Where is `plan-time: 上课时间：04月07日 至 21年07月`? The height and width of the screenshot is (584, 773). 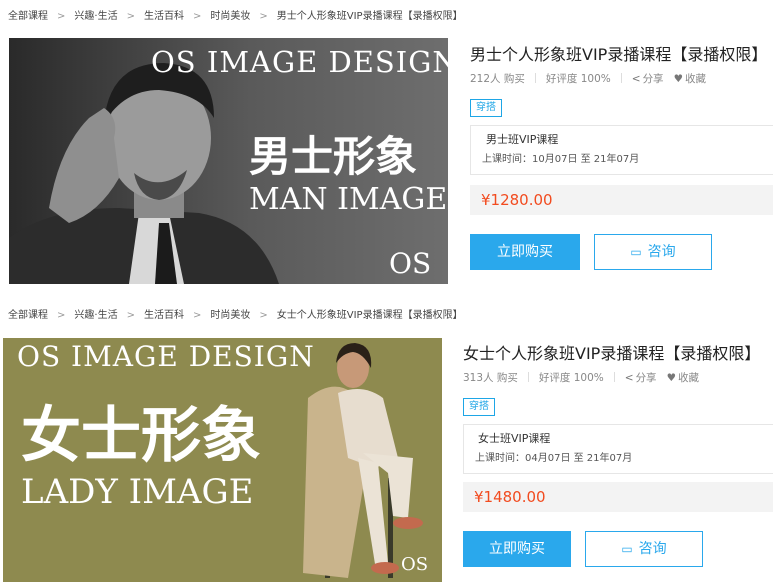 plan-time: 上课时间：04月07日 至 21年07月 is located at coordinates (554, 458).